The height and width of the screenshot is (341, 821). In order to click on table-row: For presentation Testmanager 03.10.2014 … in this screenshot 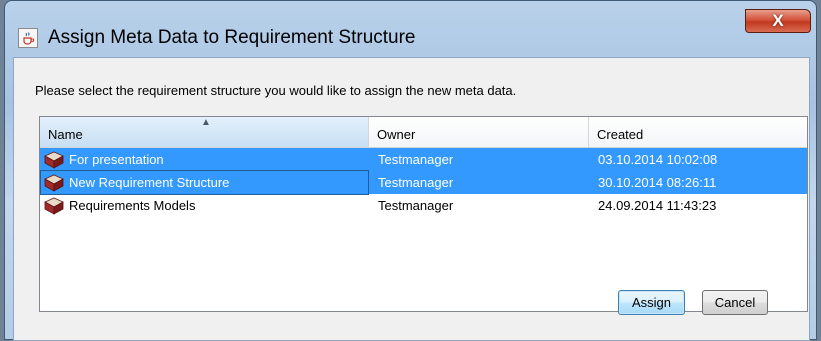, I will do `click(423, 159)`.